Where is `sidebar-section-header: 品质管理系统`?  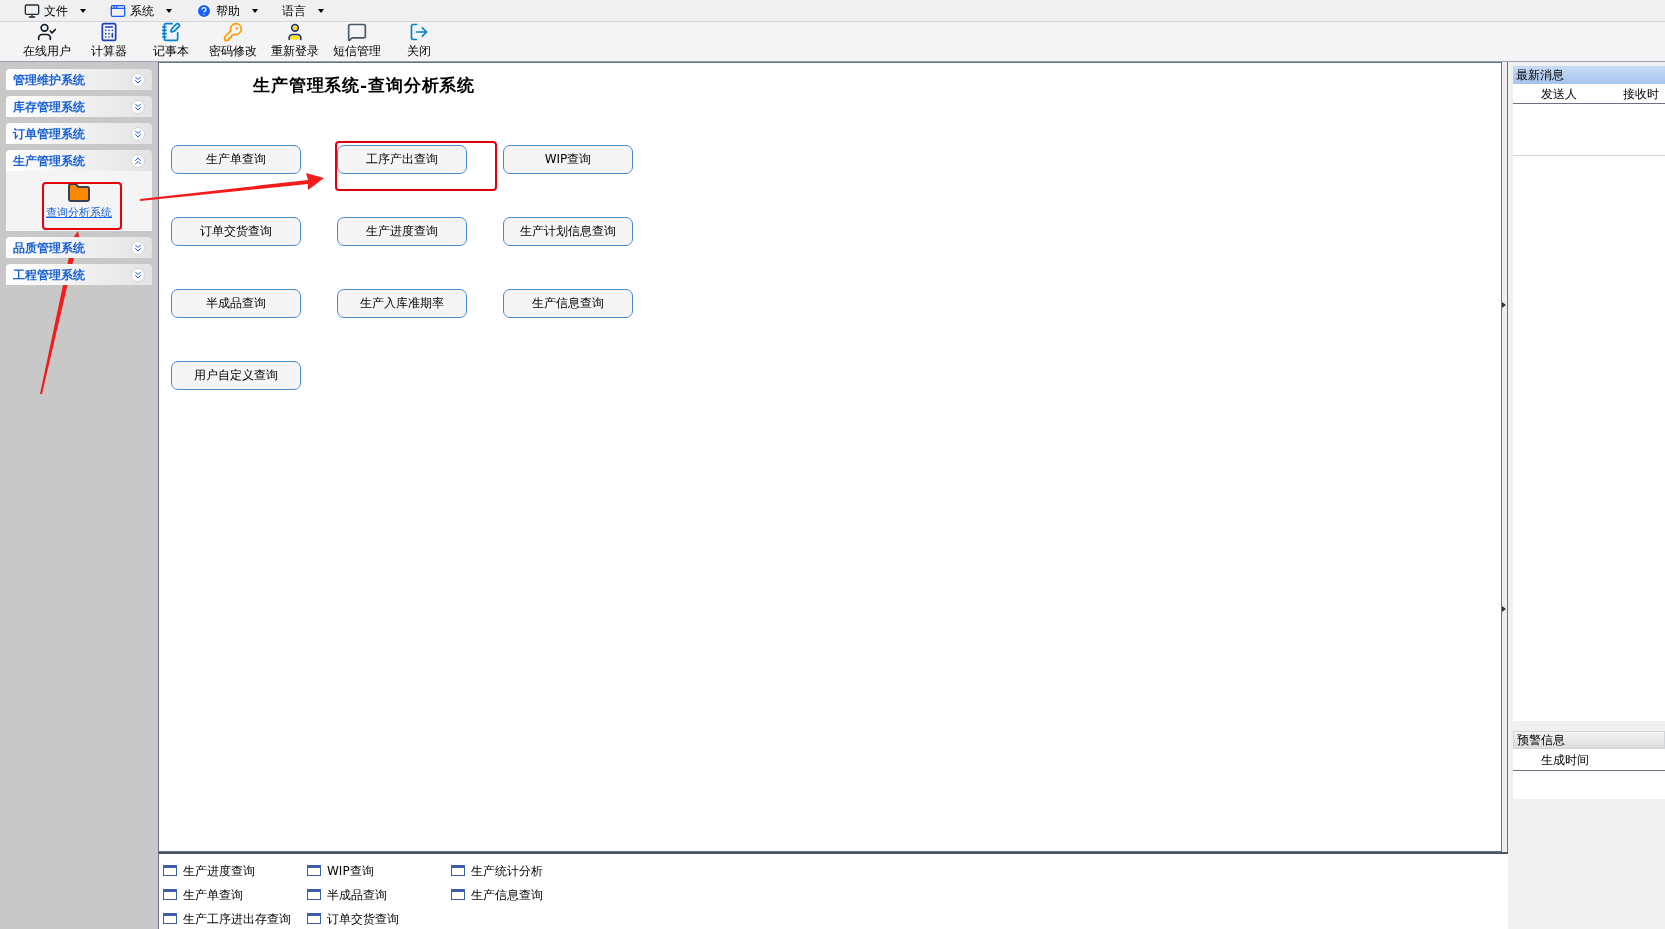
sidebar-section-header: 品质管理系统 is located at coordinates (79, 247).